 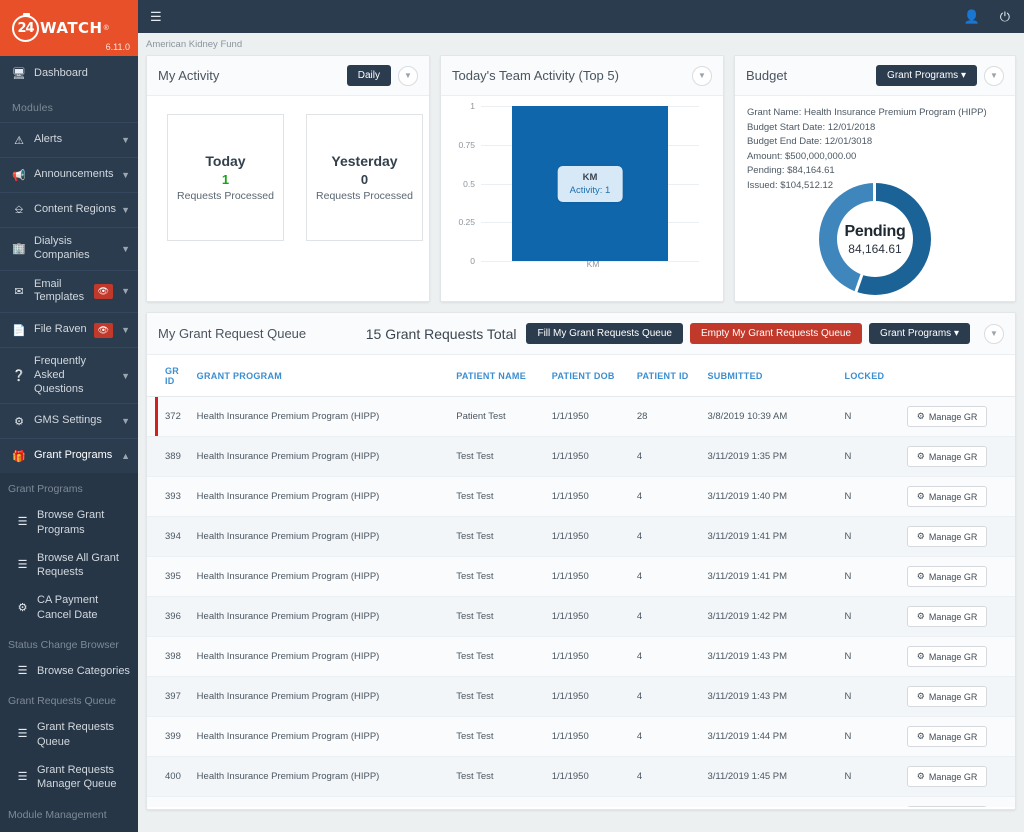 What do you see at coordinates (871, 376) in the screenshot?
I see `col-header-locked: LOCKED` at bounding box center [871, 376].